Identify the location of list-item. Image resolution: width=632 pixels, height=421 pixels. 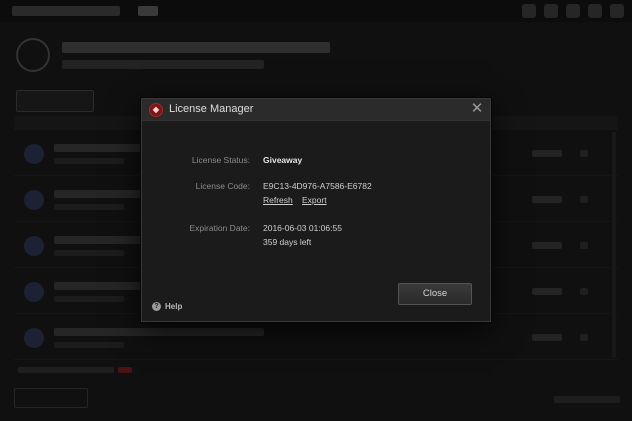
(316, 338).